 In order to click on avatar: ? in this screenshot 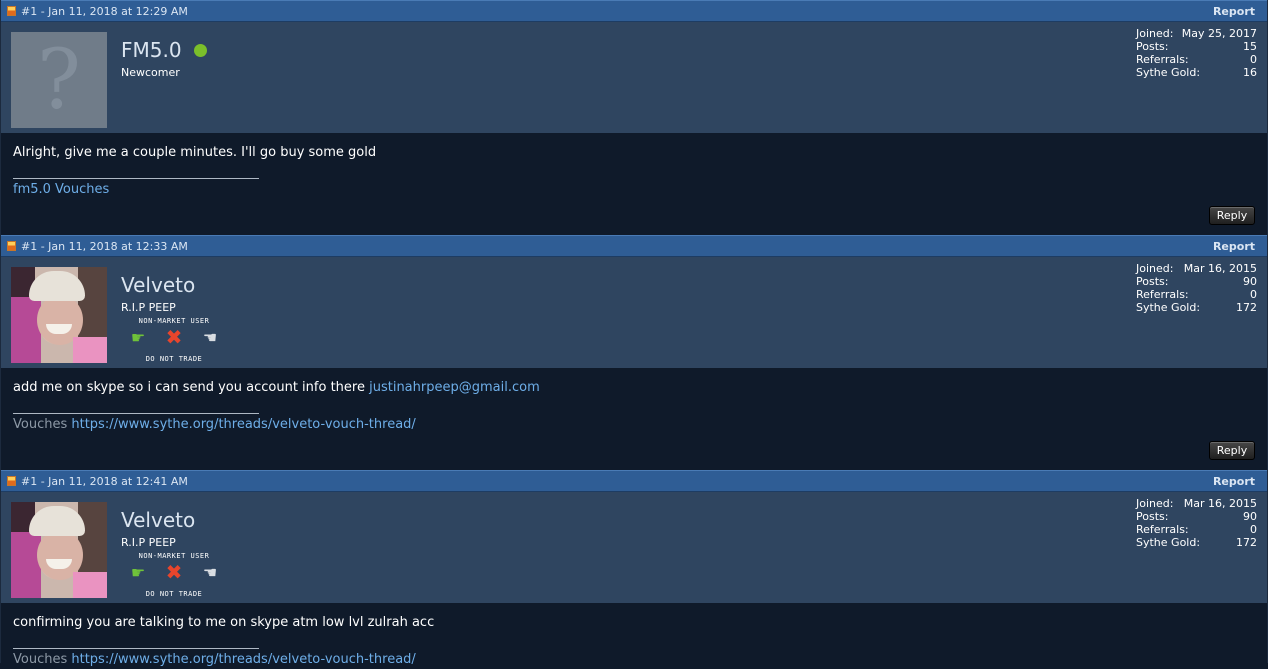, I will do `click(59, 80)`.